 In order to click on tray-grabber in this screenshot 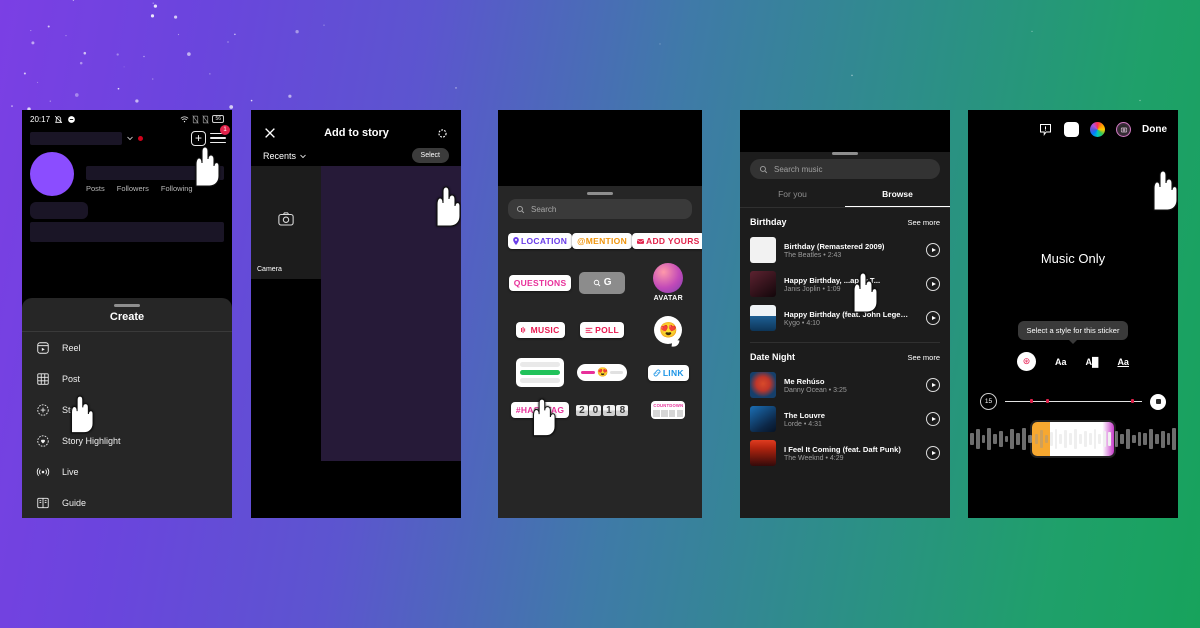, I will do `click(600, 193)`.